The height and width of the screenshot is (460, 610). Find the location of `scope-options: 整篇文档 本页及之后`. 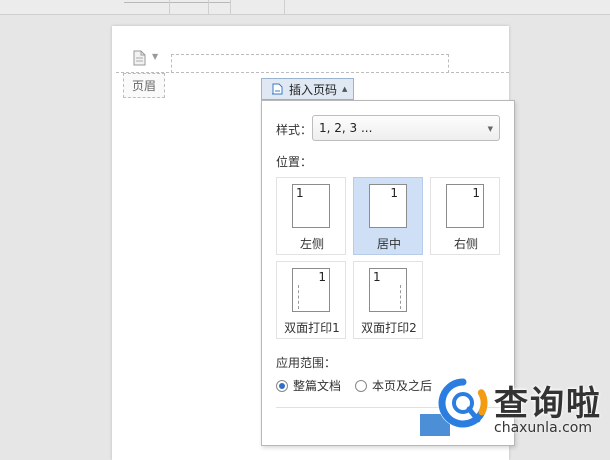

scope-options: 整篇文档 本页及之后 is located at coordinates (354, 385).